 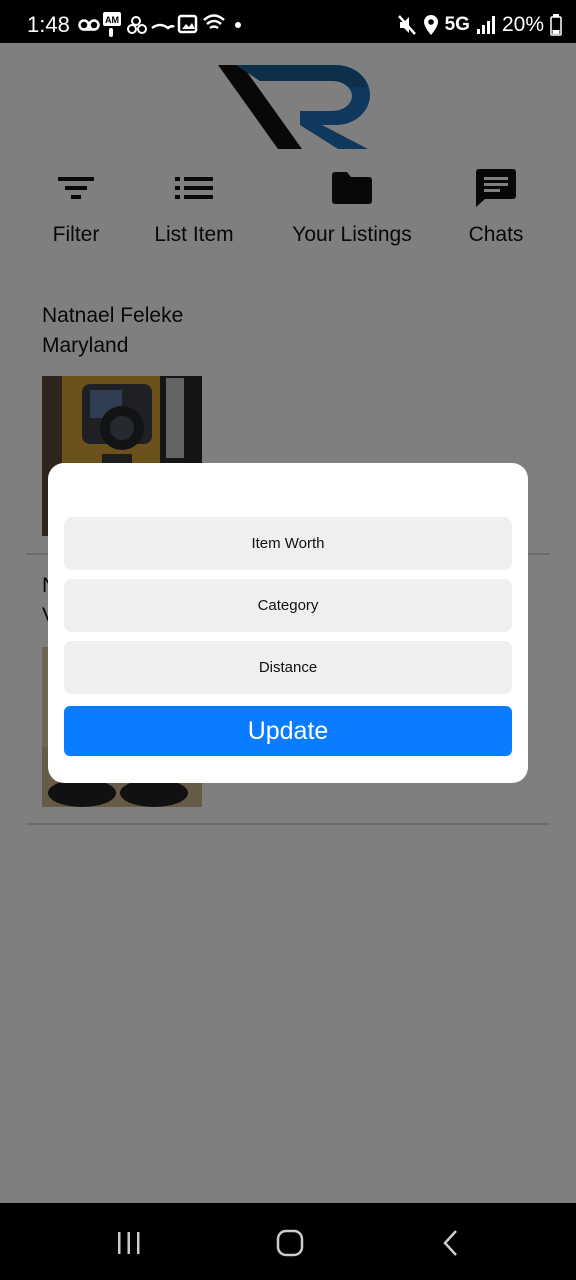 What do you see at coordinates (288, 543) in the screenshot?
I see `item-worth-option: Item Worth` at bounding box center [288, 543].